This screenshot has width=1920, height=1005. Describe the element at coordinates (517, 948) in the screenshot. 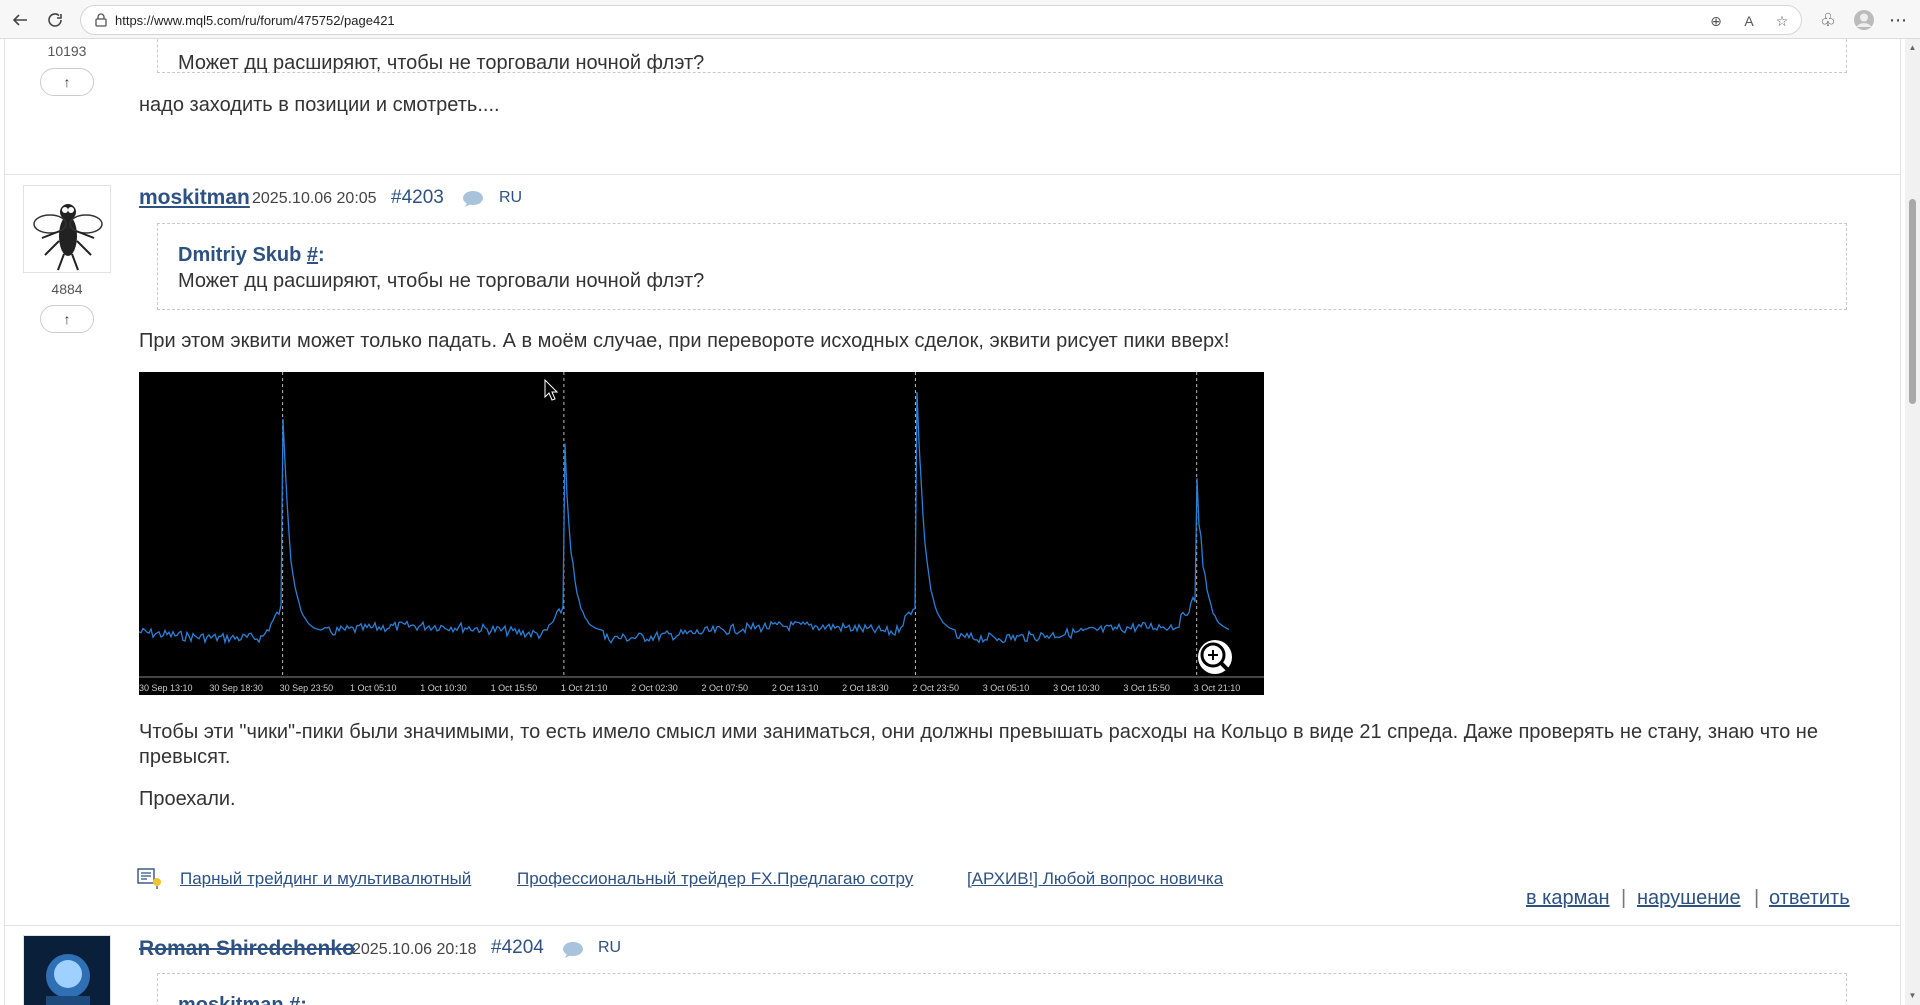

I see `next-post-number: #4204` at that location.